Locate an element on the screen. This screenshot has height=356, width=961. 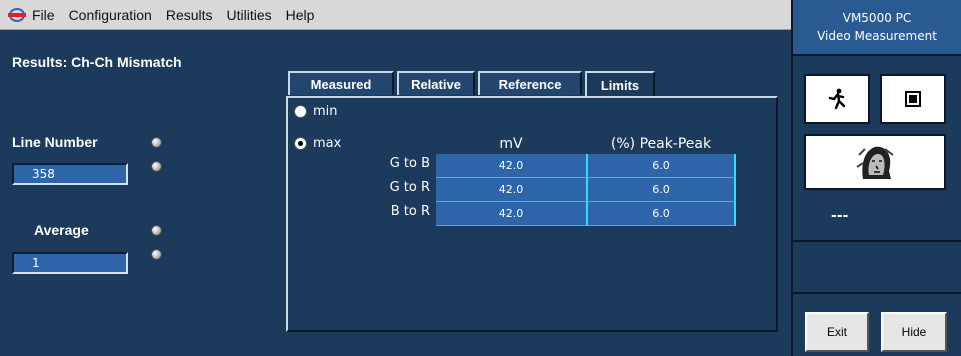
stop-square-icon is located at coordinates (913, 99).